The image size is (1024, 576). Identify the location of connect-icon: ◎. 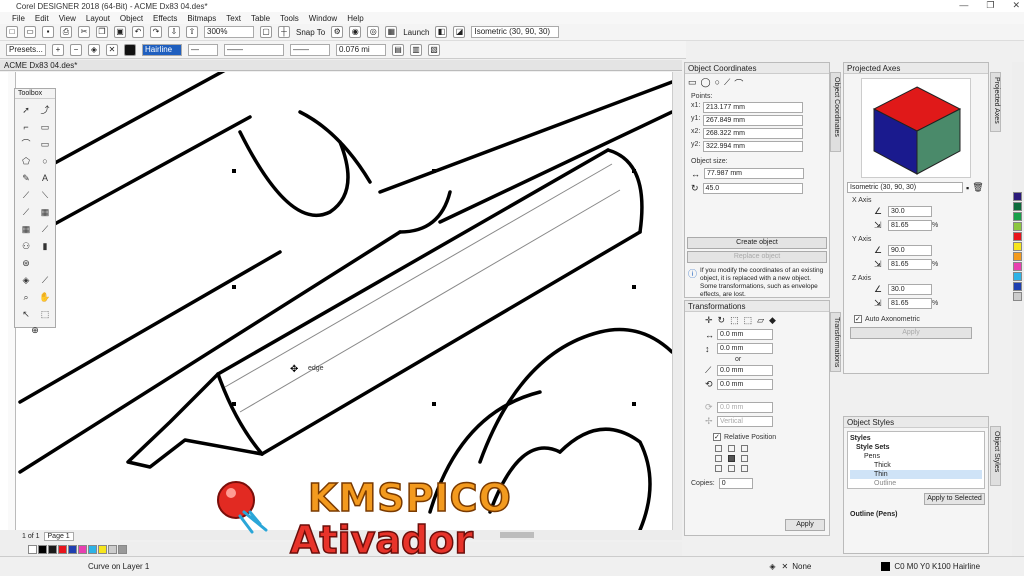
(373, 32).